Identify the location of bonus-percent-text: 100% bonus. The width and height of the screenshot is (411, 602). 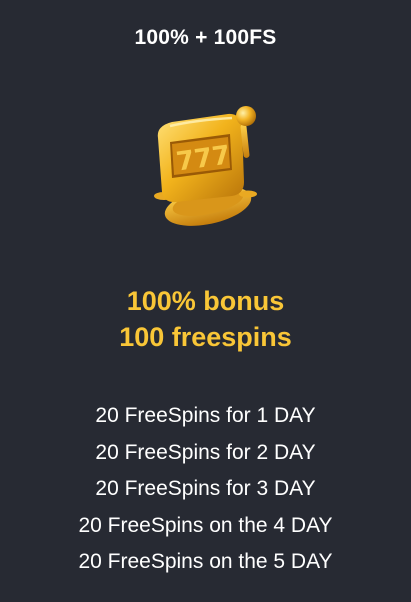
(205, 301).